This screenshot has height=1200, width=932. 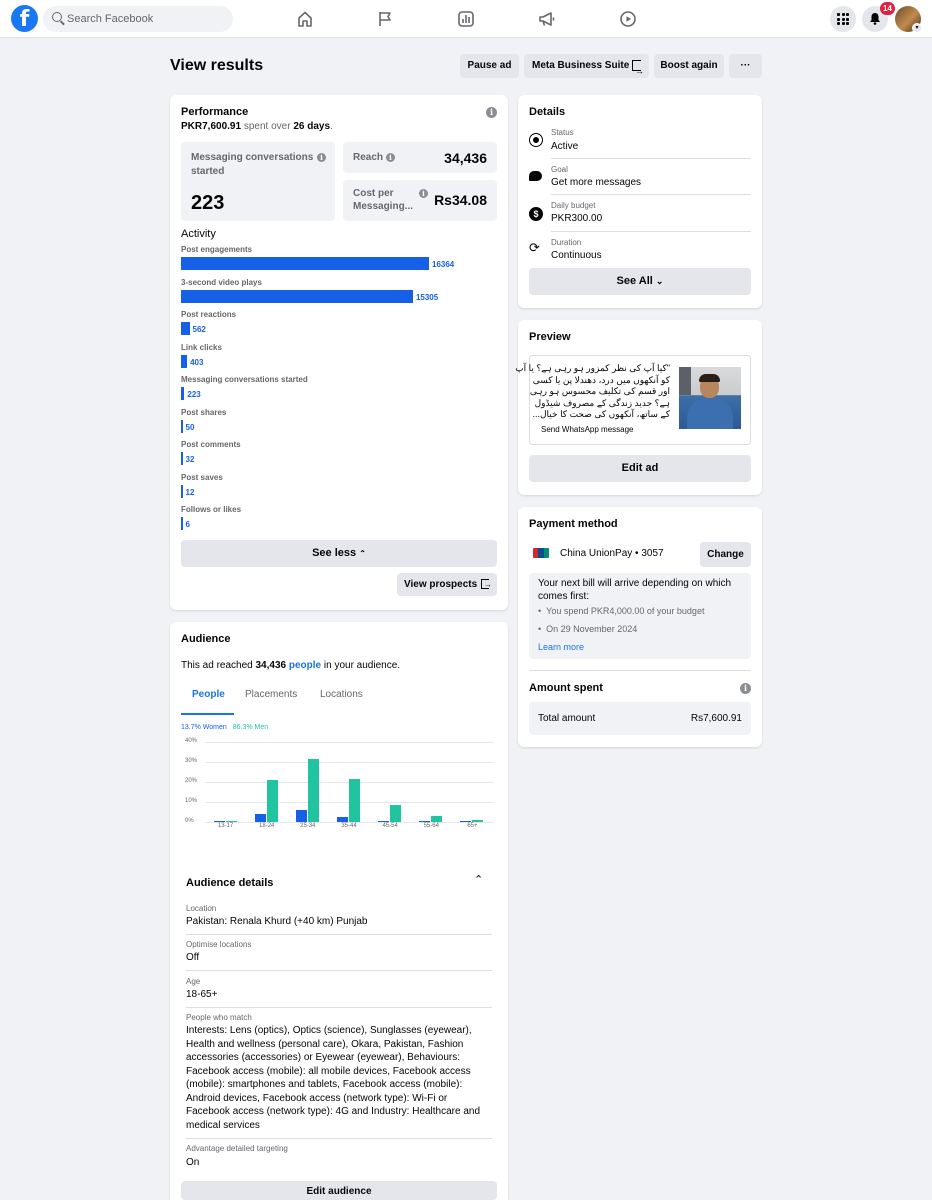 What do you see at coordinates (257, 126) in the screenshot?
I see `spent-summary: PKR7,600.91 spent over 26 days.` at bounding box center [257, 126].